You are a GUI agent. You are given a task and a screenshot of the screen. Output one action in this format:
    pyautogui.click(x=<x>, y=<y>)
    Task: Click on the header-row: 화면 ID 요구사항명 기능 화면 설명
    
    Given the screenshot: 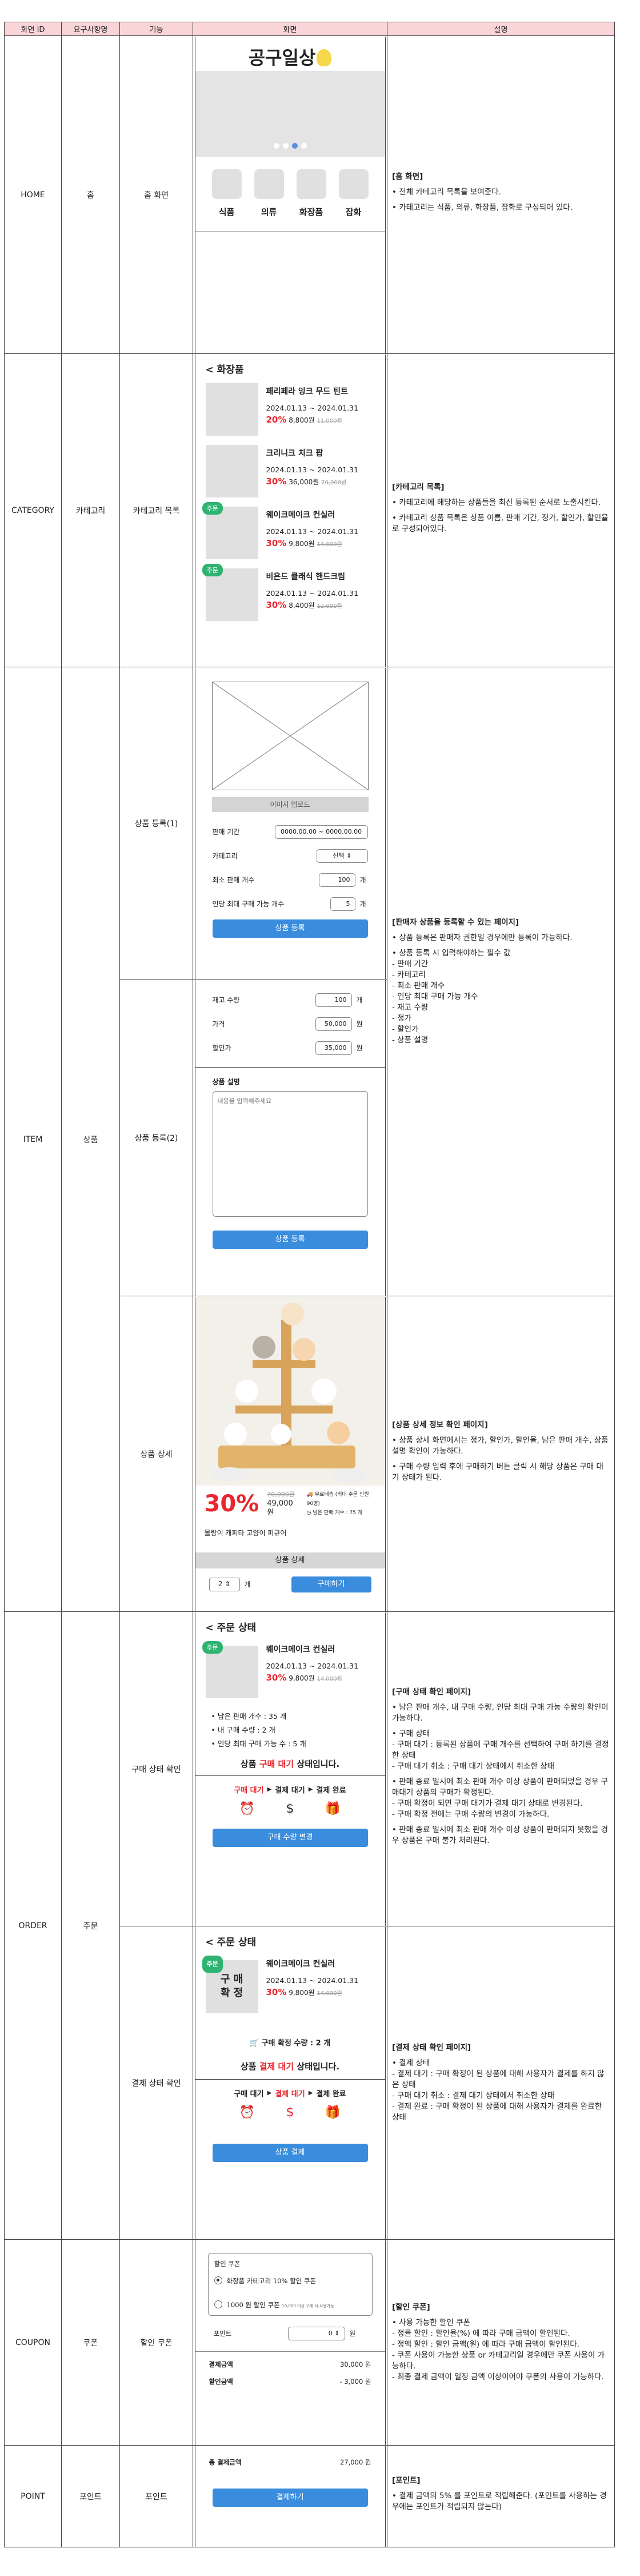 What is the action you would take?
    pyautogui.click(x=309, y=29)
    